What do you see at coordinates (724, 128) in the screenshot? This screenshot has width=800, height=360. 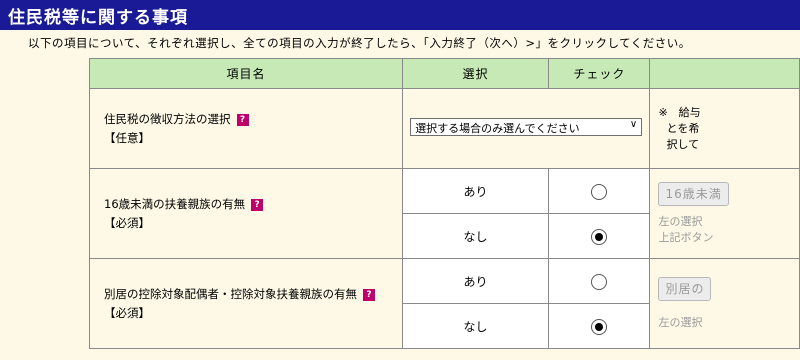 I see `side-note-cell: ※ 給与 とを希 択して` at bounding box center [724, 128].